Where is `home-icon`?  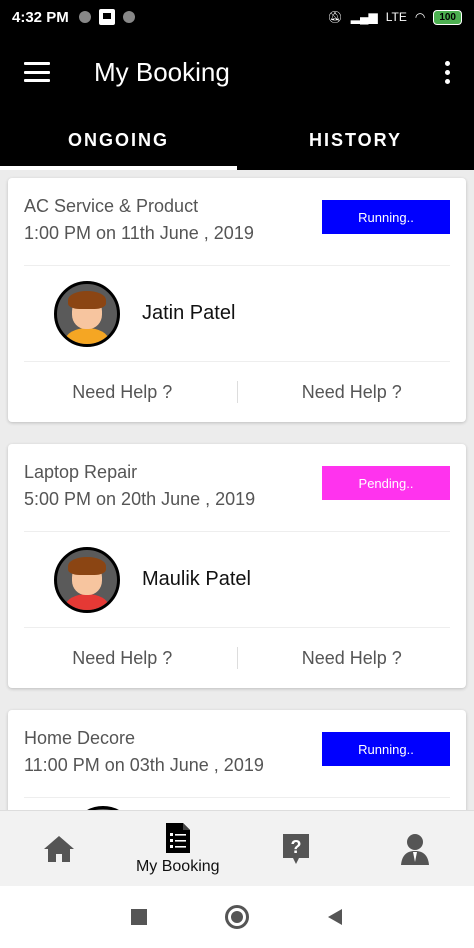
home-icon is located at coordinates (59, 848).